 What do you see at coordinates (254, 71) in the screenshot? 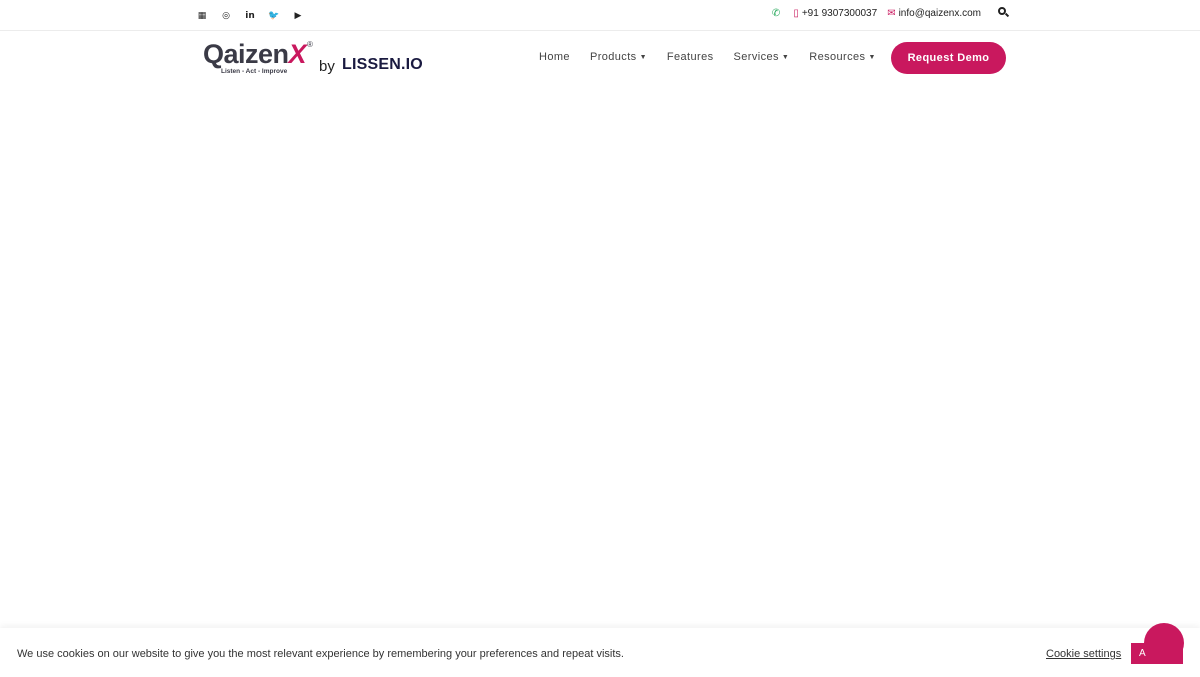
I see `logo-tagline: Listen - Act - Improve` at bounding box center [254, 71].